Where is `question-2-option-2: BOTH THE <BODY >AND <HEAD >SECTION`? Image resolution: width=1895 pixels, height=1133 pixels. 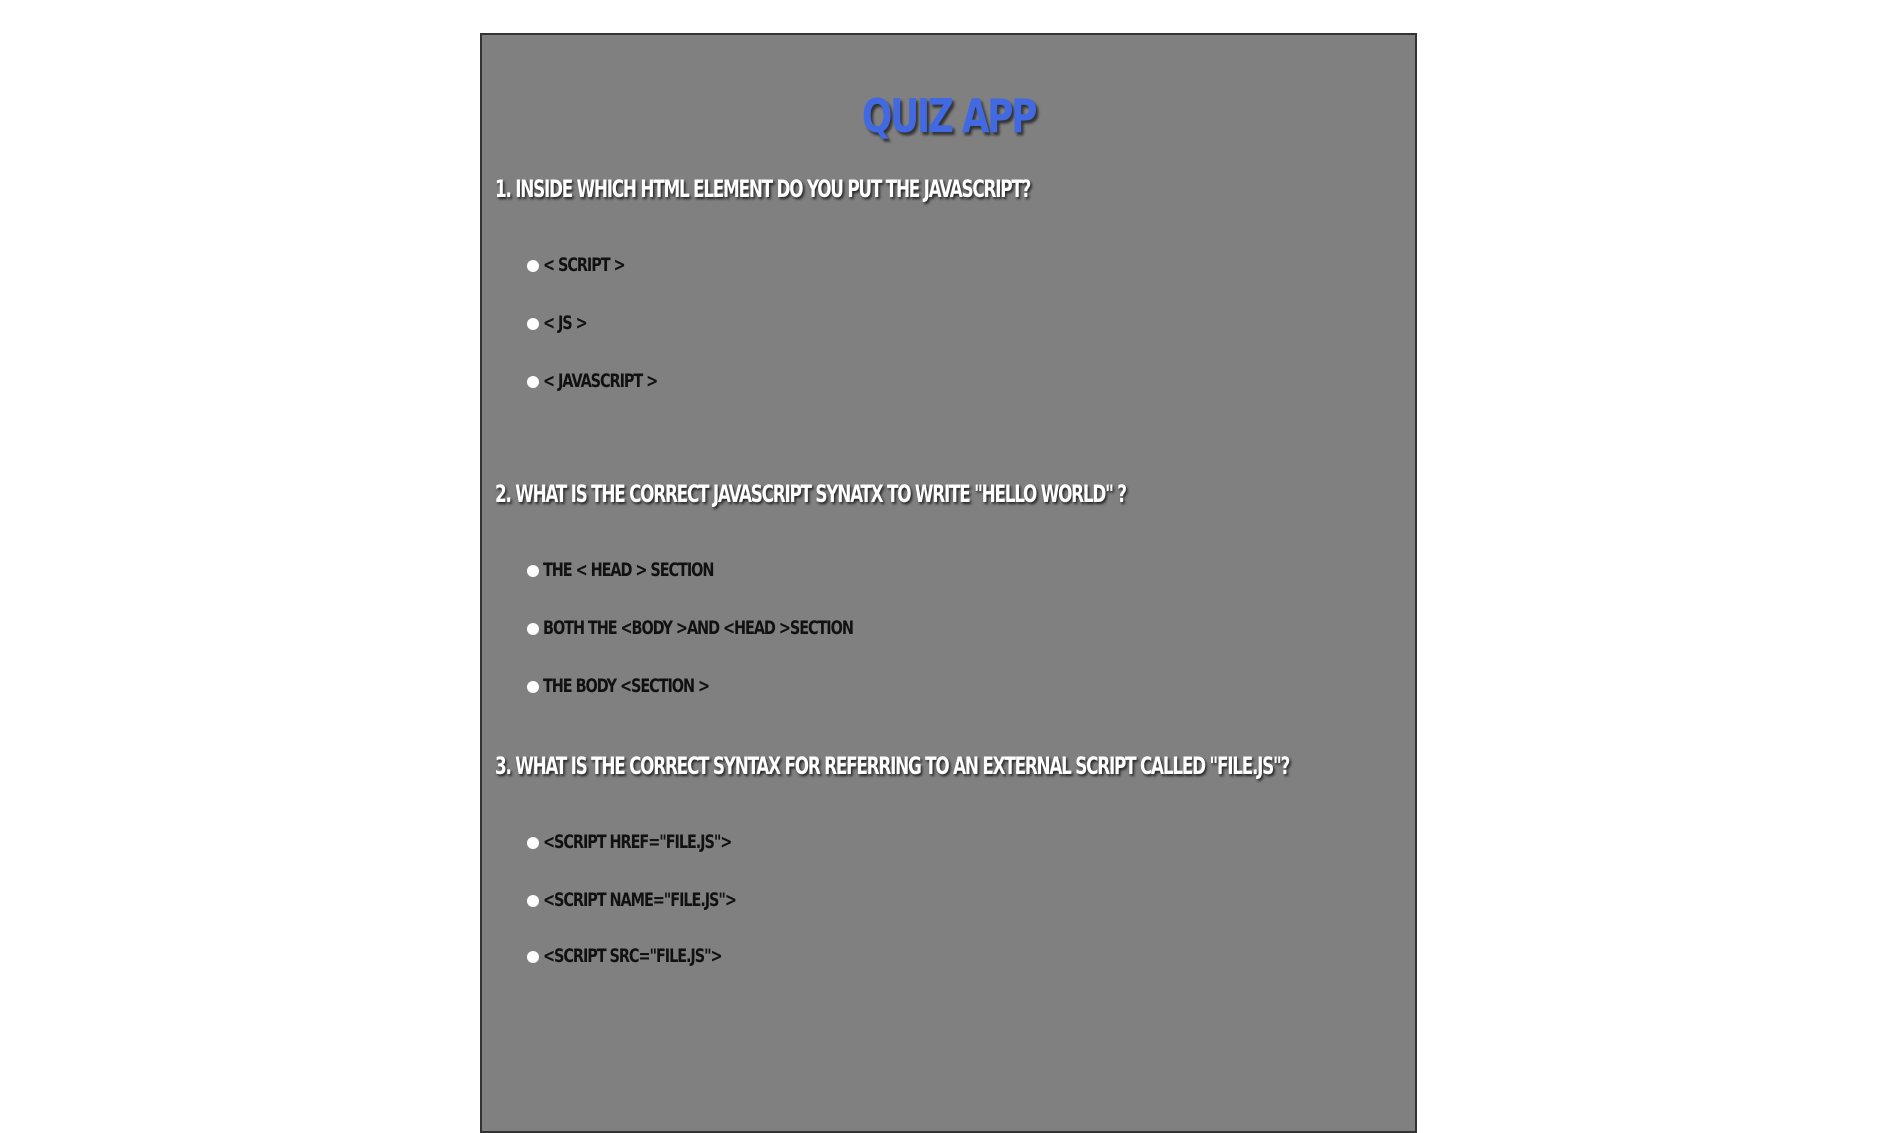 question-2-option-2: BOTH THE <BODY >AND <HEAD >SECTION is located at coordinates (739, 628).